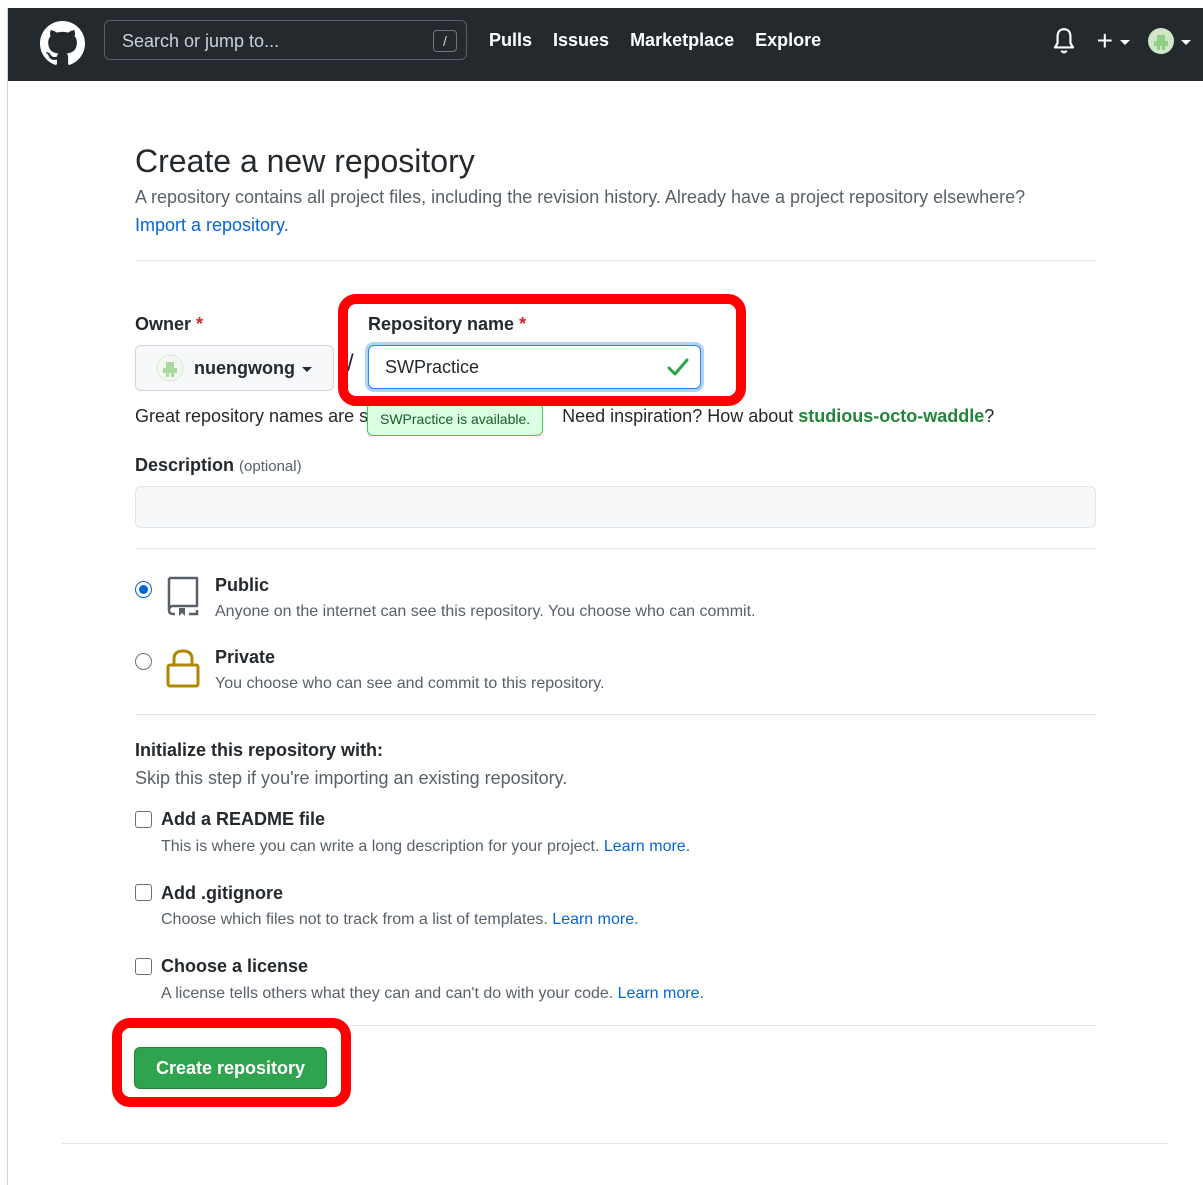 The width and height of the screenshot is (1203, 1185). What do you see at coordinates (445, 41) in the screenshot?
I see `search-shortcut-key: /` at bounding box center [445, 41].